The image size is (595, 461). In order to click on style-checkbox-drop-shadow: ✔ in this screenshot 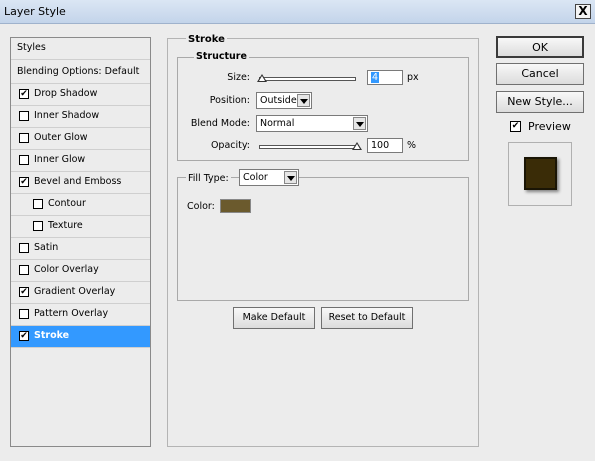, I will do `click(24, 94)`.